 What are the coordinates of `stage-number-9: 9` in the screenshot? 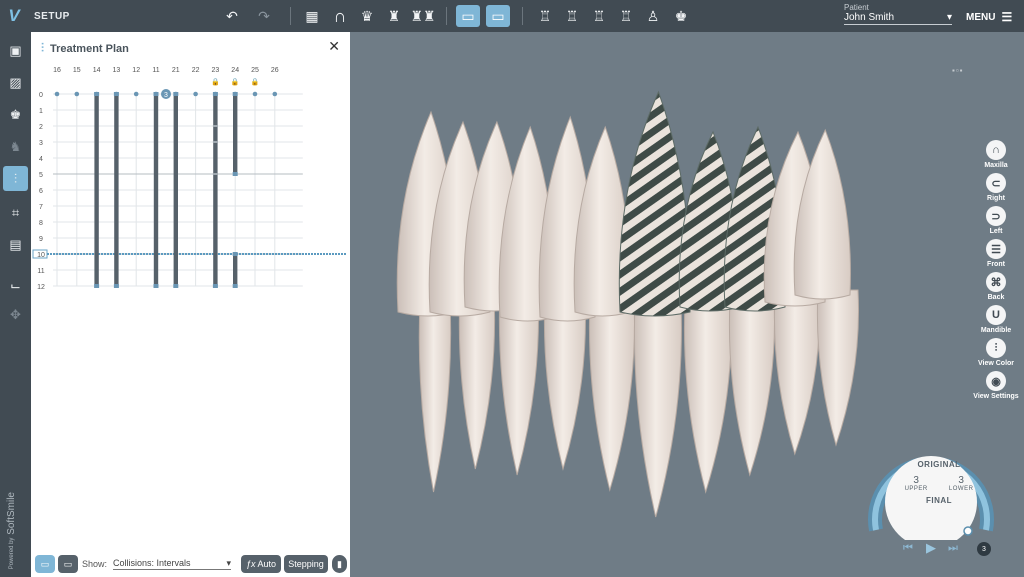 It's located at (41, 239).